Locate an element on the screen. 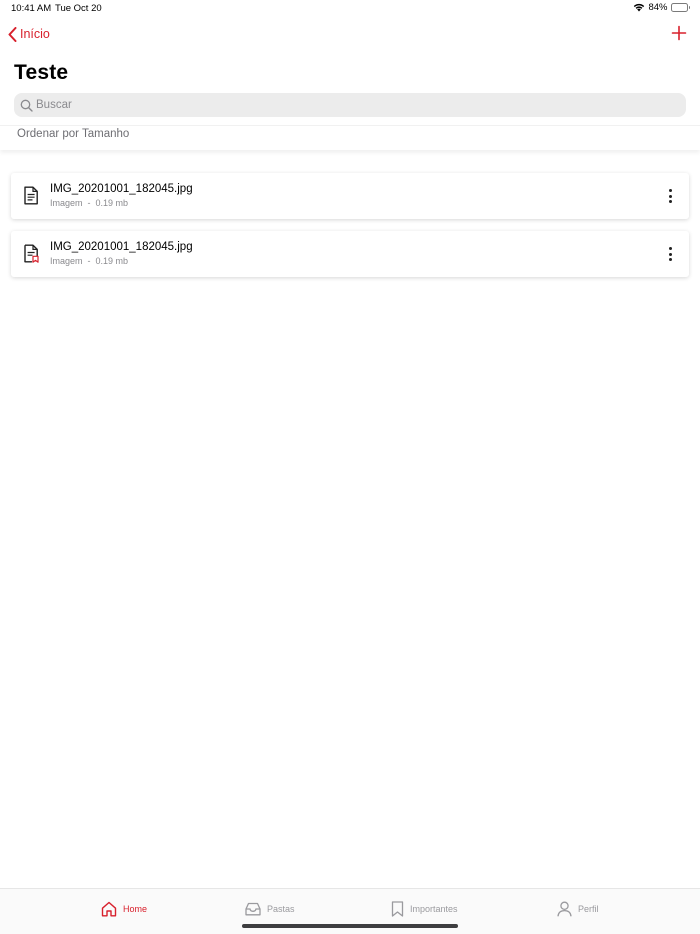 Image resolution: width=700 pixels, height=934 pixels. home-icon is located at coordinates (109, 909).